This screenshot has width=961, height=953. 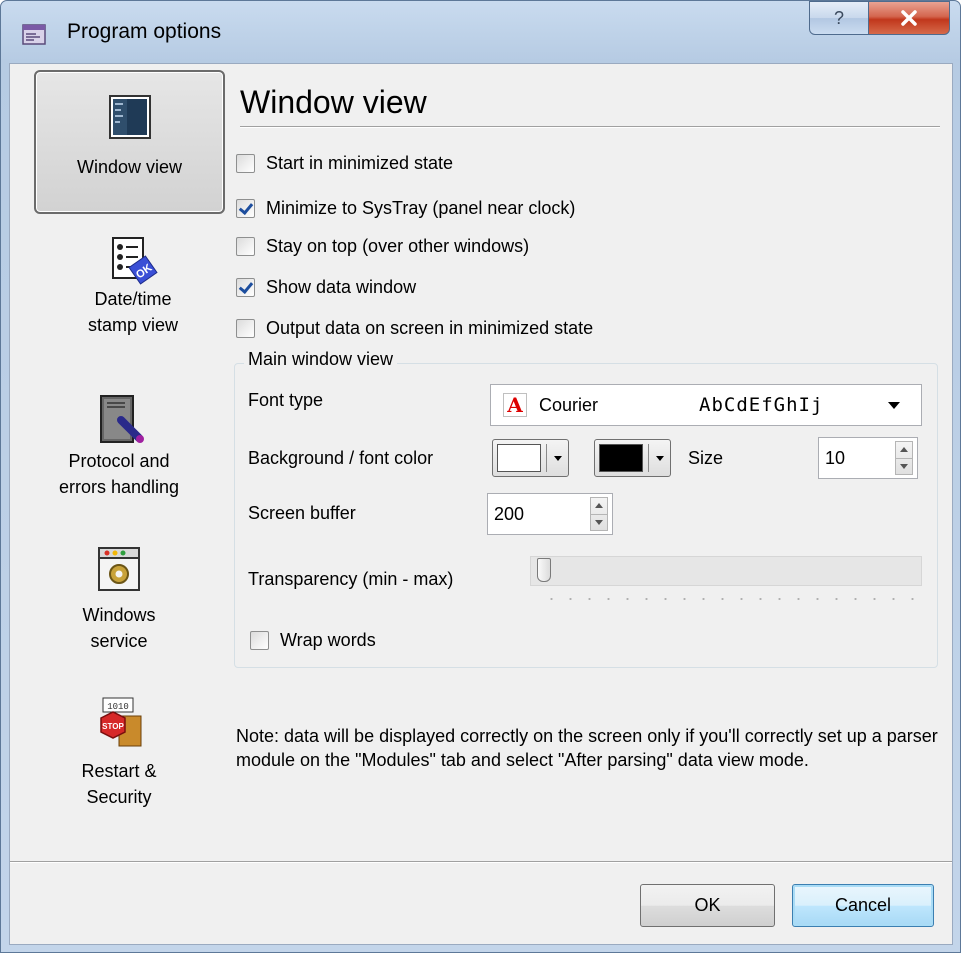 I want to click on protocol-errors-icon, so click(x=122, y=419).